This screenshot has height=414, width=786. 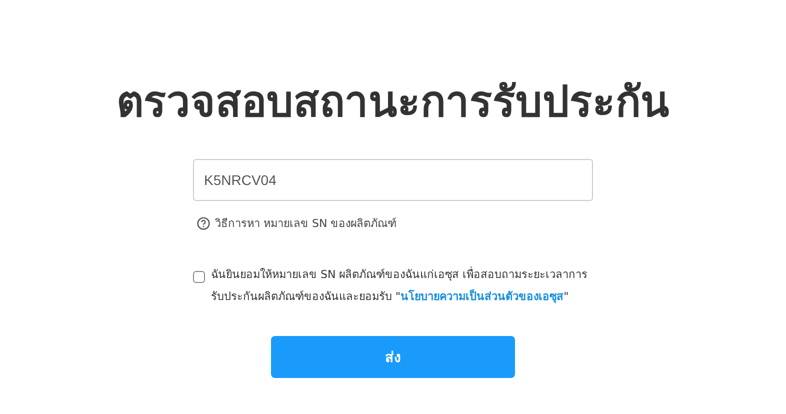 I want to click on help-icon, so click(x=203, y=223).